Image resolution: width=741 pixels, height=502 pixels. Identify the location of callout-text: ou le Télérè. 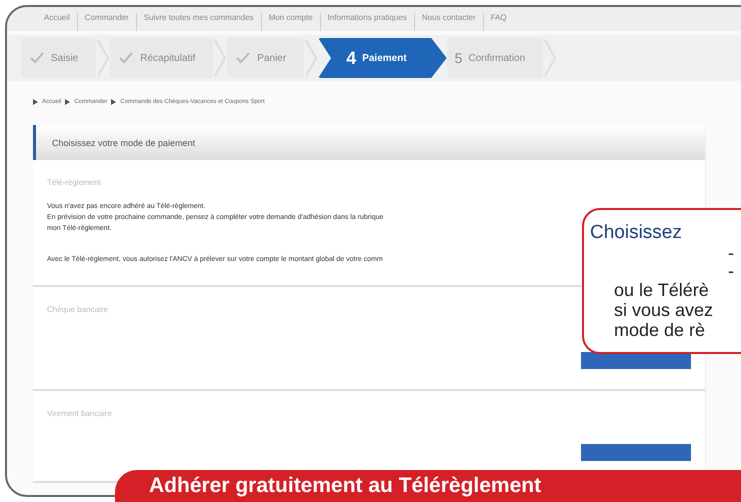
(661, 290).